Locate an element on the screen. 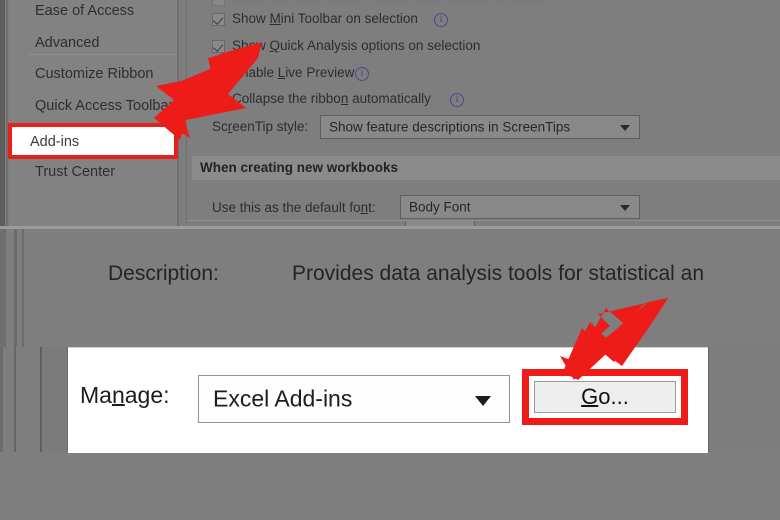 The height and width of the screenshot is (520, 780). sidebar-item-label: Advanced is located at coordinates (67, 43).